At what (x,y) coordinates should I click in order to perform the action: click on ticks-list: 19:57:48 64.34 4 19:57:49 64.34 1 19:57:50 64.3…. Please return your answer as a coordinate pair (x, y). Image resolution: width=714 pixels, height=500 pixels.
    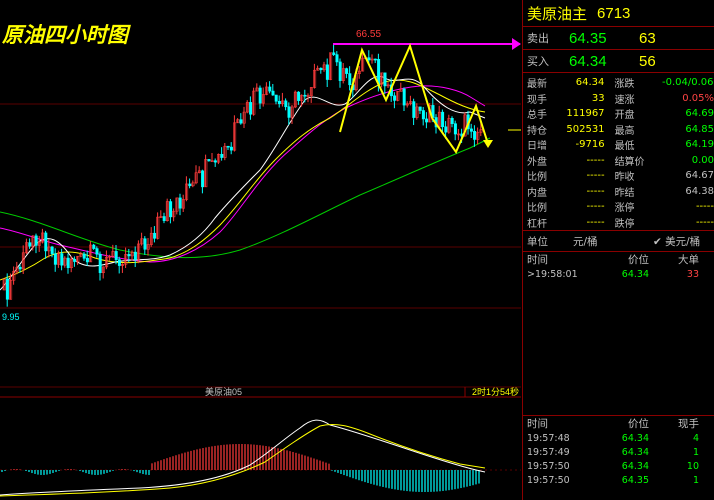
    Looking at the image, I should click on (618, 459).